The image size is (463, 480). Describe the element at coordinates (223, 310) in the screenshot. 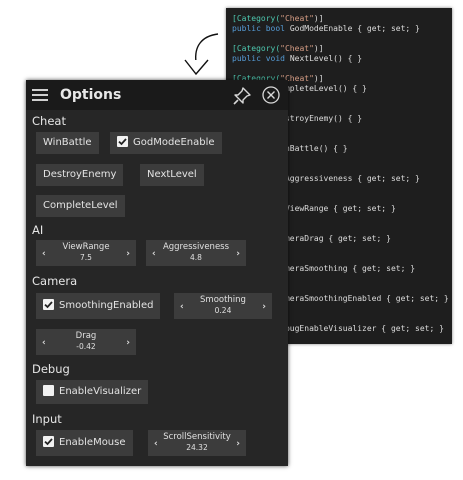

I see `smoothing-value: 0.24` at that location.